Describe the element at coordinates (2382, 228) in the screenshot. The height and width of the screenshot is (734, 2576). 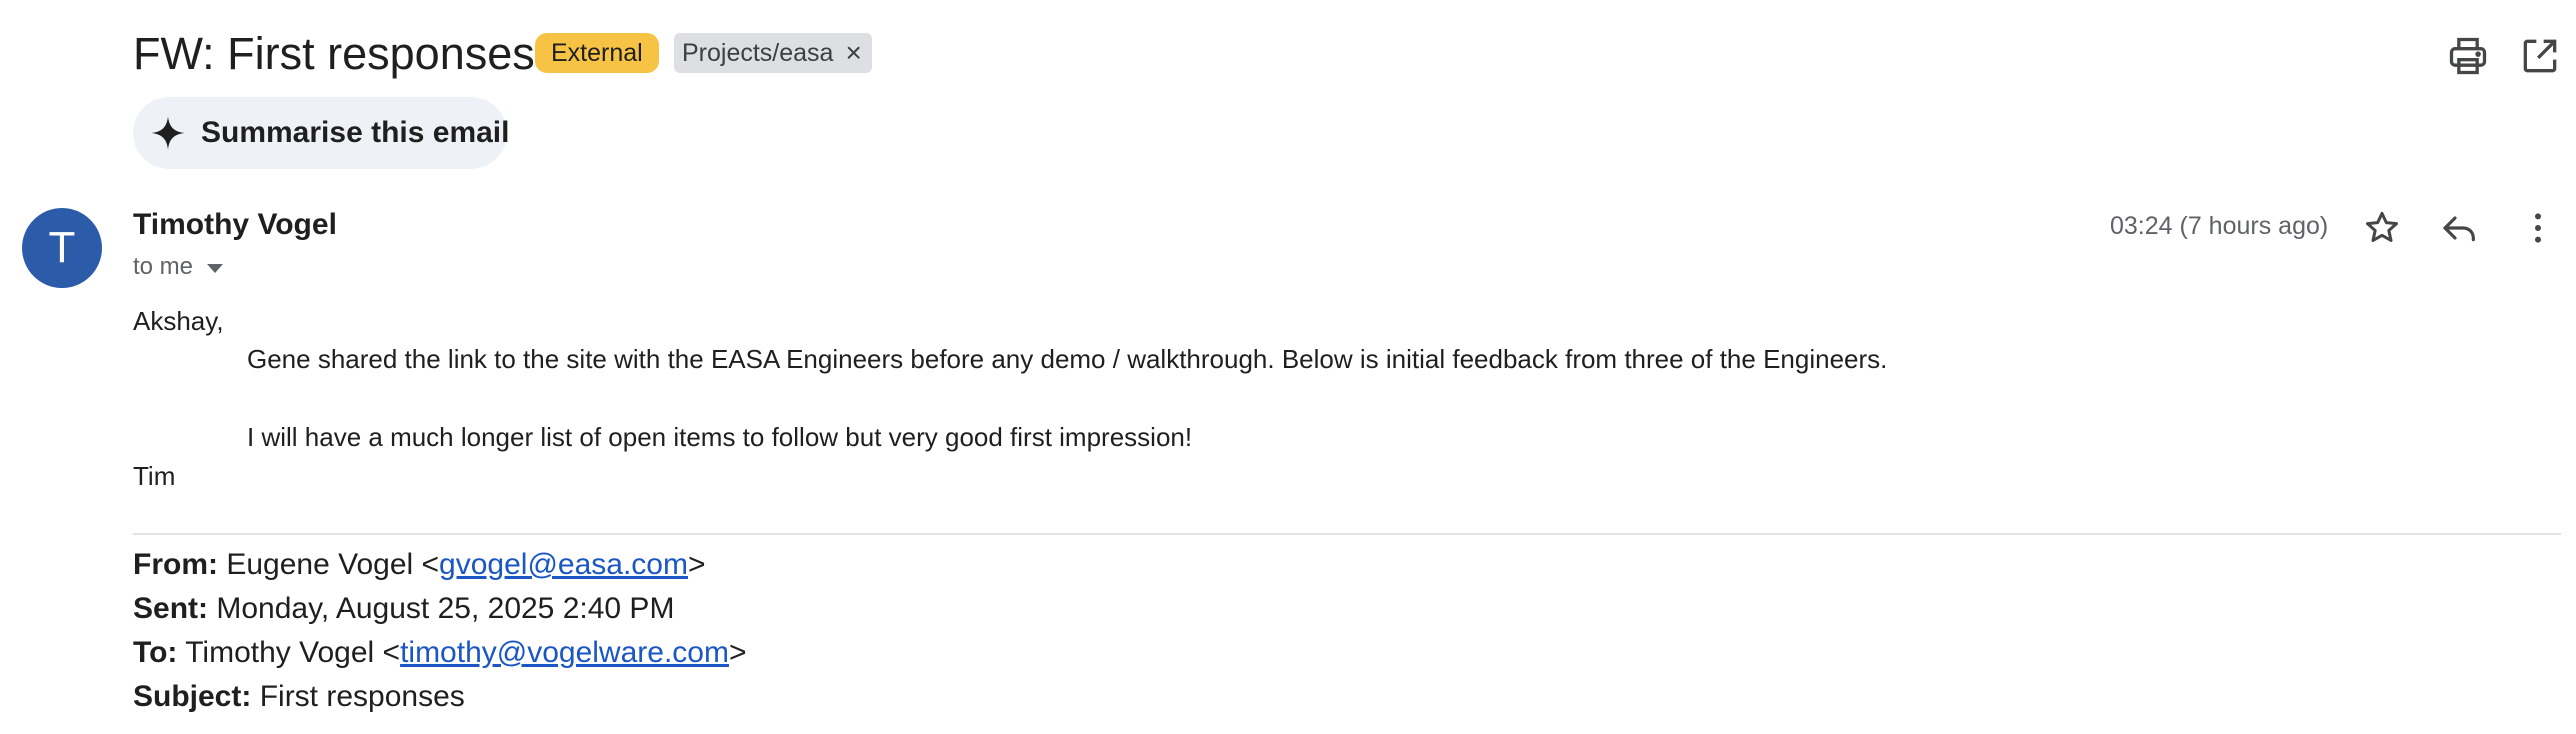
I see `star-icon` at that location.